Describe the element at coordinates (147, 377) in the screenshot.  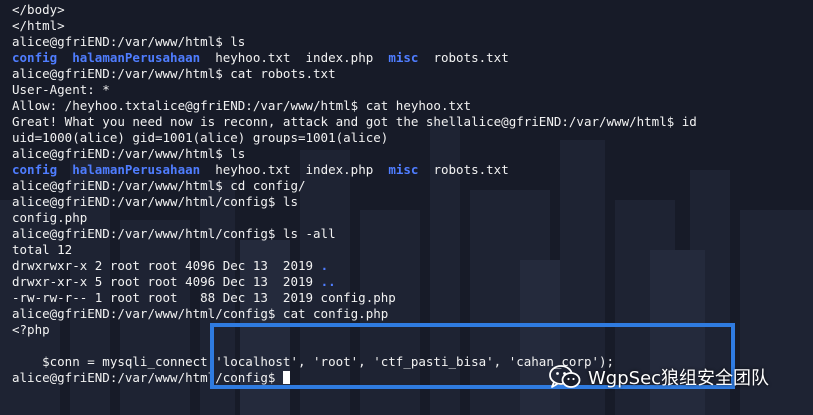
I see `terminal-text: alice@gfriEND:/var/www/html/config$` at that location.